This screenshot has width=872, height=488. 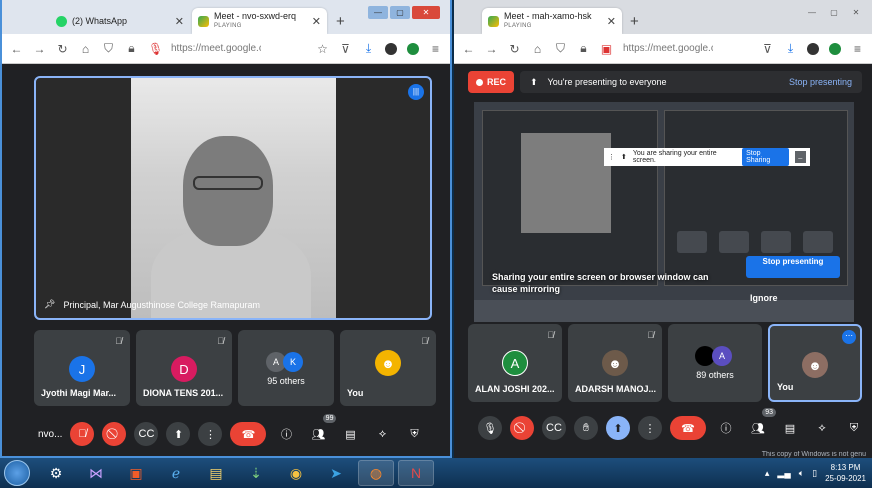 What do you see at coordinates (490, 428) in the screenshot?
I see `mic-button: 🎙︎` at bounding box center [490, 428].